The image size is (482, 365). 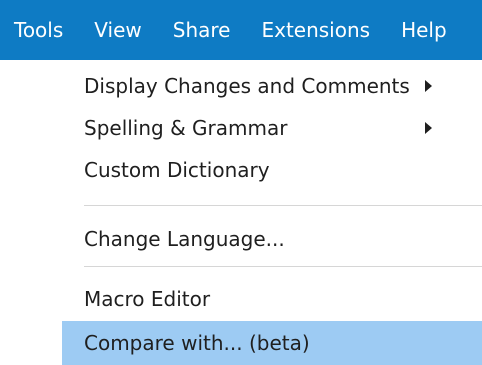 I want to click on menu-item-label: Spelling & Grammar, so click(x=186, y=128).